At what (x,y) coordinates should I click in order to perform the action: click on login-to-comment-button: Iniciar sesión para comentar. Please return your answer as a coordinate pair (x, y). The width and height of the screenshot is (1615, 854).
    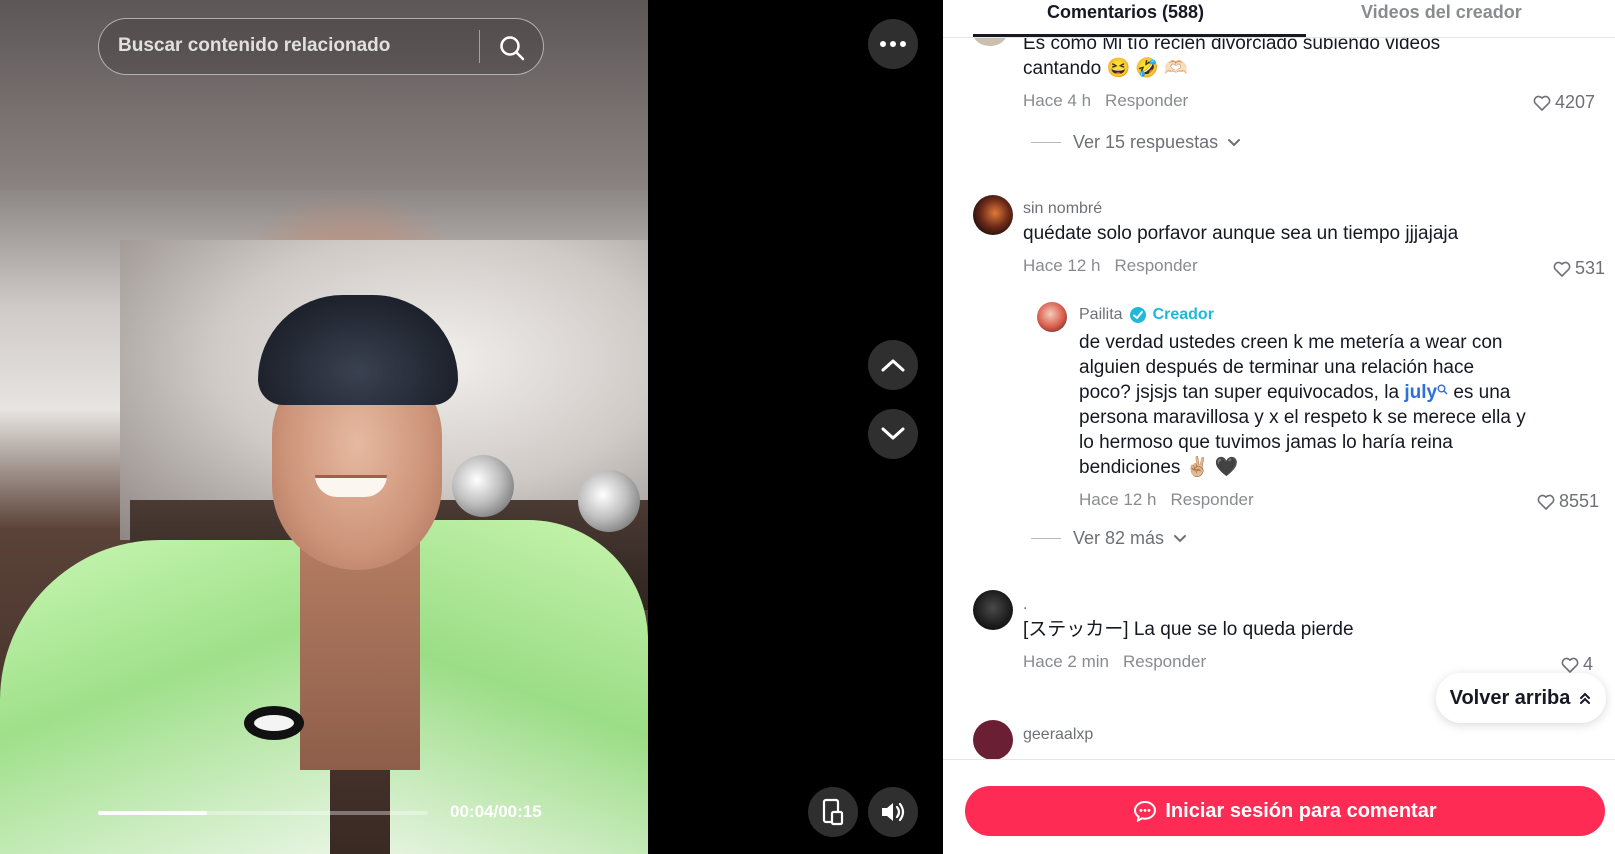
    Looking at the image, I should click on (1285, 811).